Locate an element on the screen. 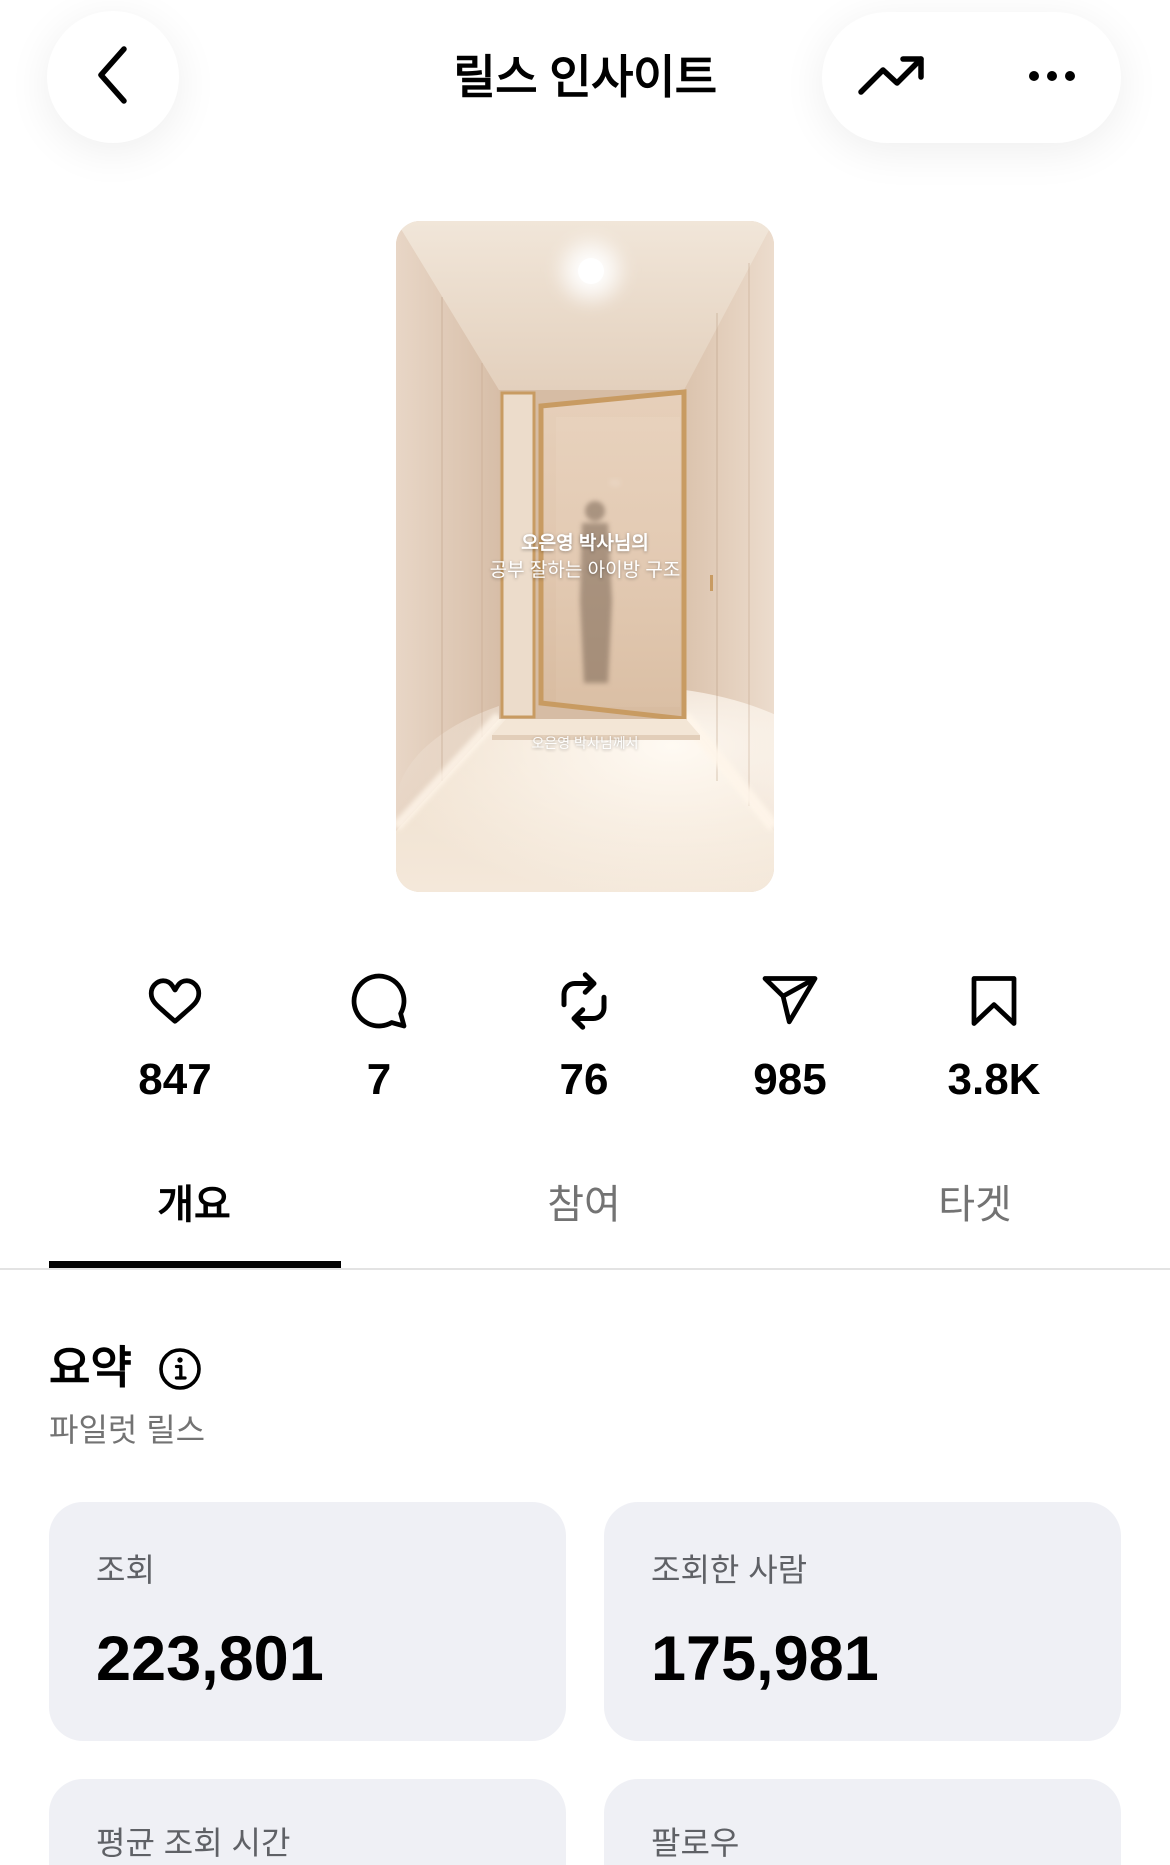  section-title: 요약 is located at coordinates (90, 1367).